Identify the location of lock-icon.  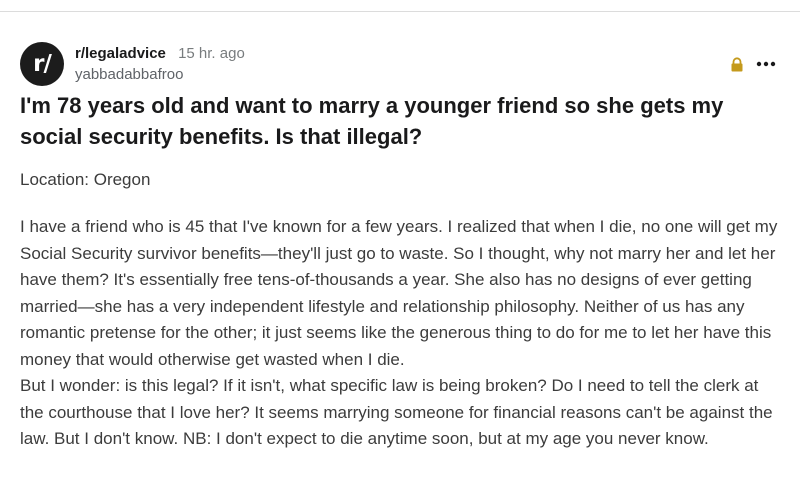
(737, 64).